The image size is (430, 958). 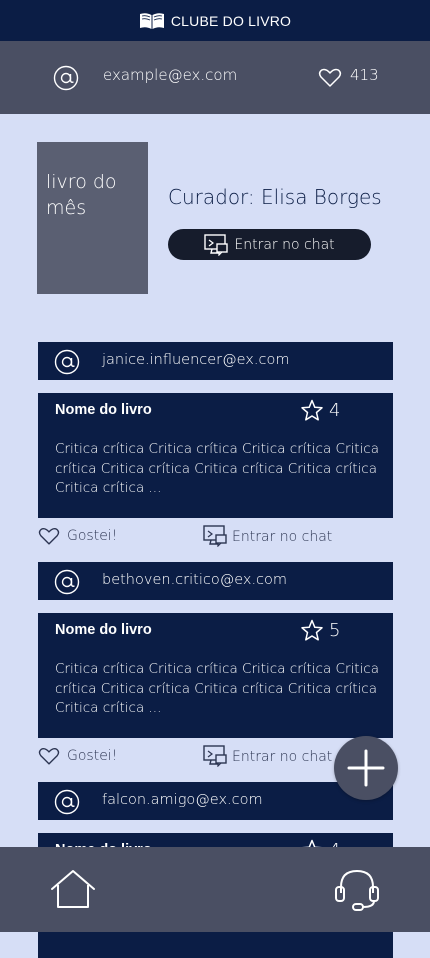 I want to click on review-user-email: bethoven.critico@ex.com, so click(x=195, y=580).